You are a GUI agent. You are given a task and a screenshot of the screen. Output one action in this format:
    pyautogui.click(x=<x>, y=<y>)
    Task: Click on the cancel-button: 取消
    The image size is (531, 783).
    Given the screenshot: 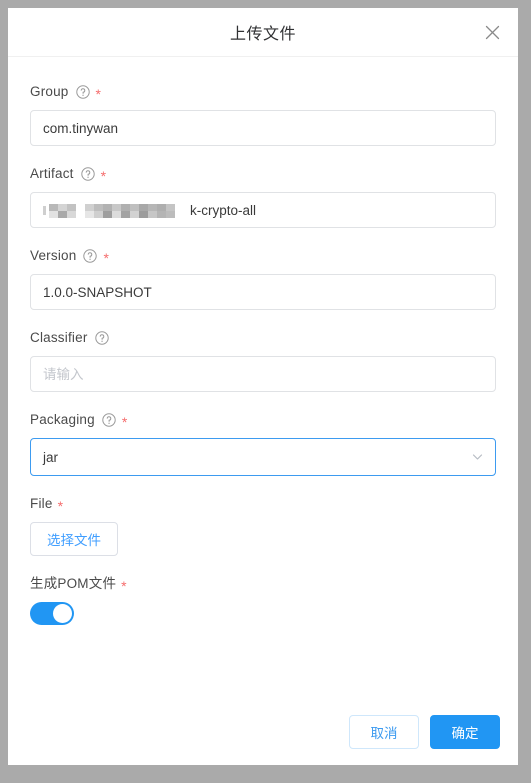 What is the action you would take?
    pyautogui.click(x=384, y=732)
    